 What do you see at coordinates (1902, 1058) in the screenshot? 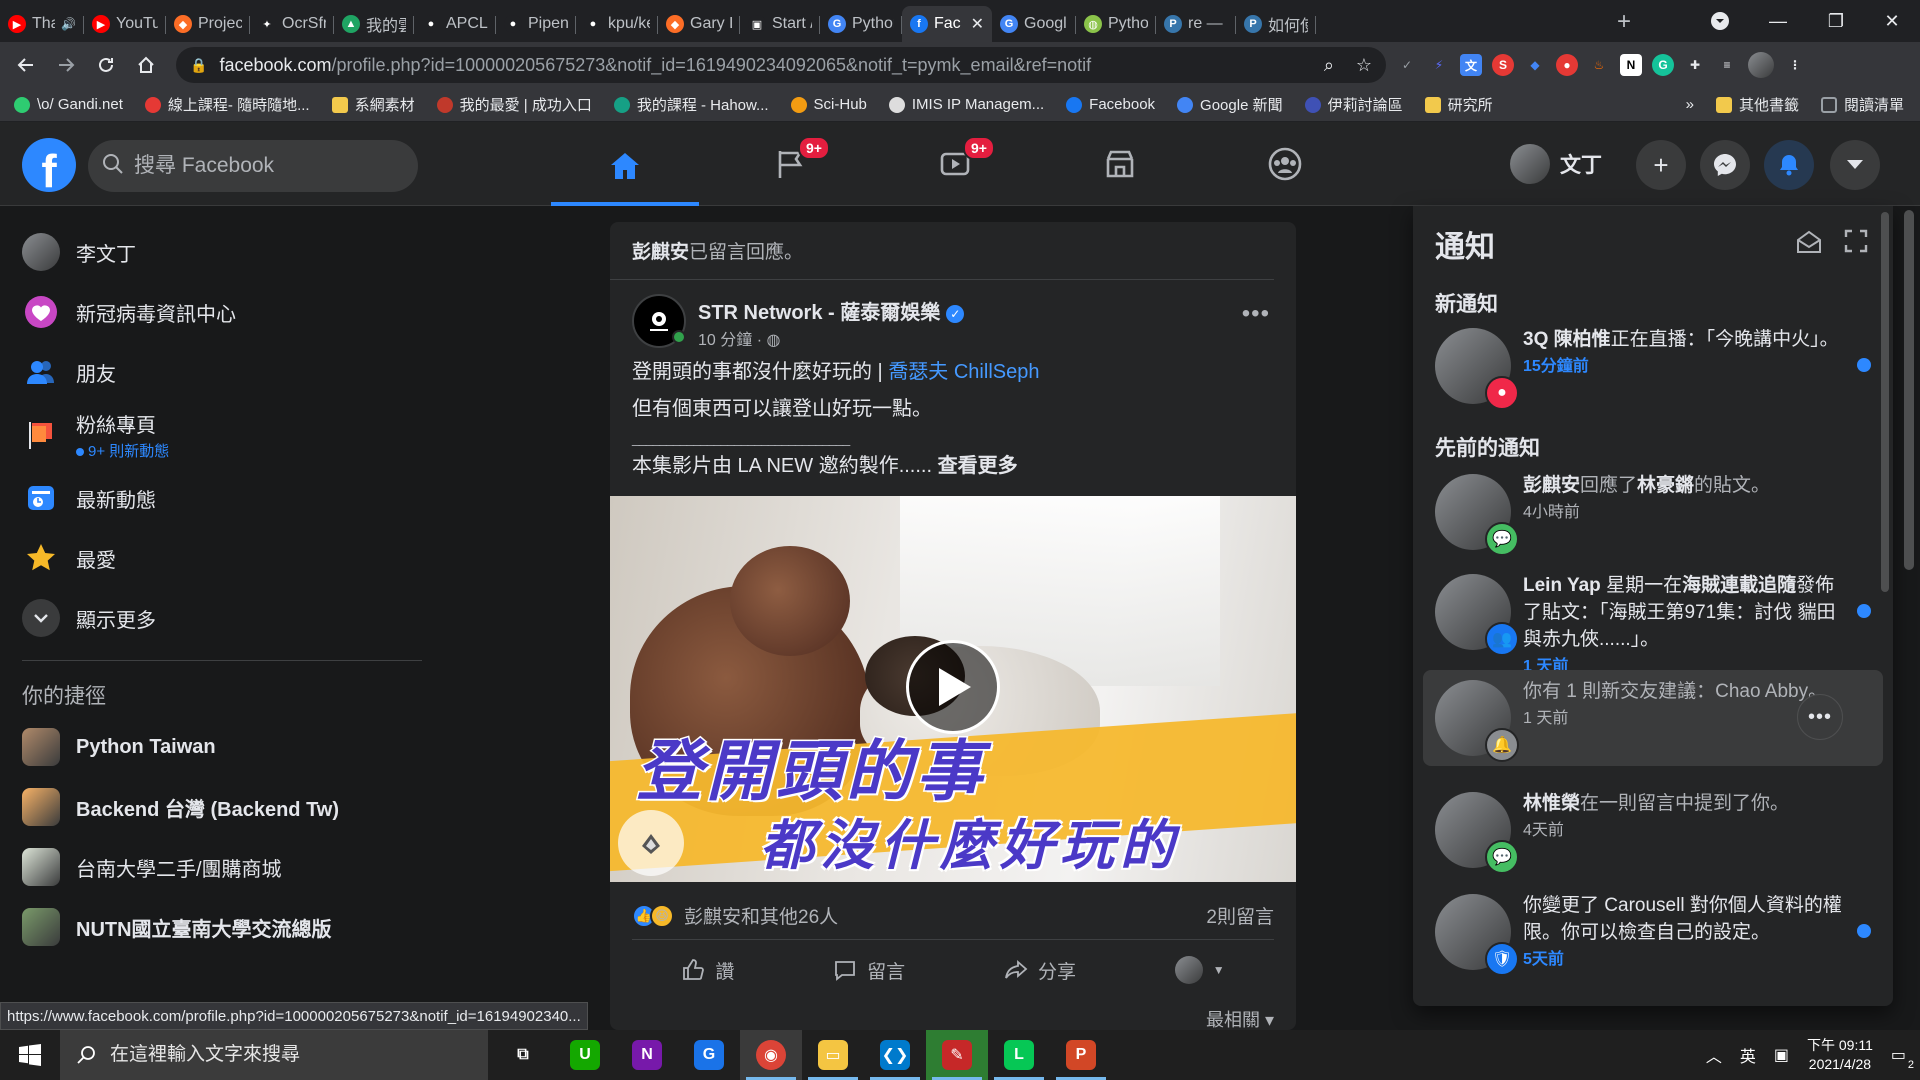
I see `action-center-icon: ▭ 2` at bounding box center [1902, 1058].